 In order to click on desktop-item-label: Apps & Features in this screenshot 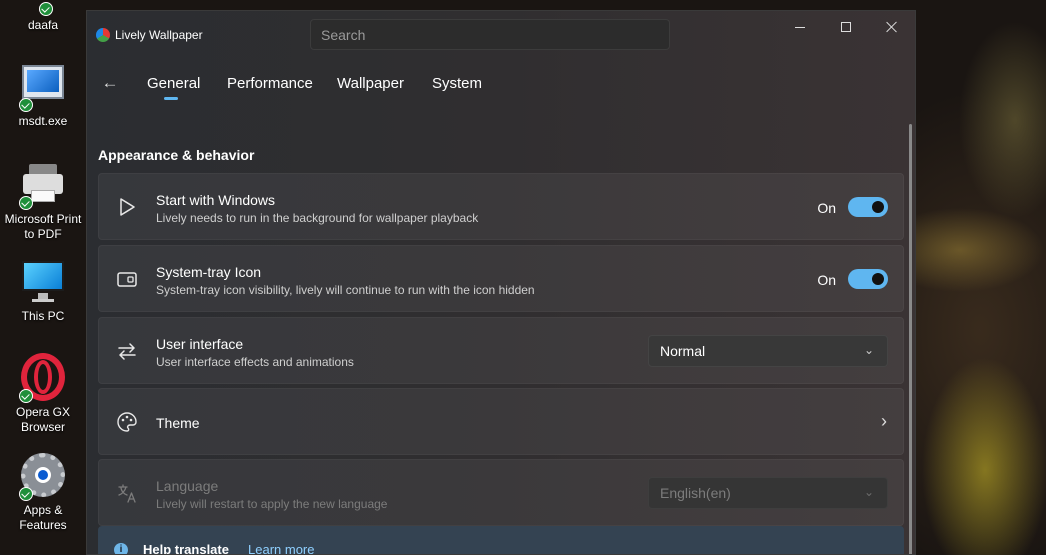, I will do `click(43, 517)`.